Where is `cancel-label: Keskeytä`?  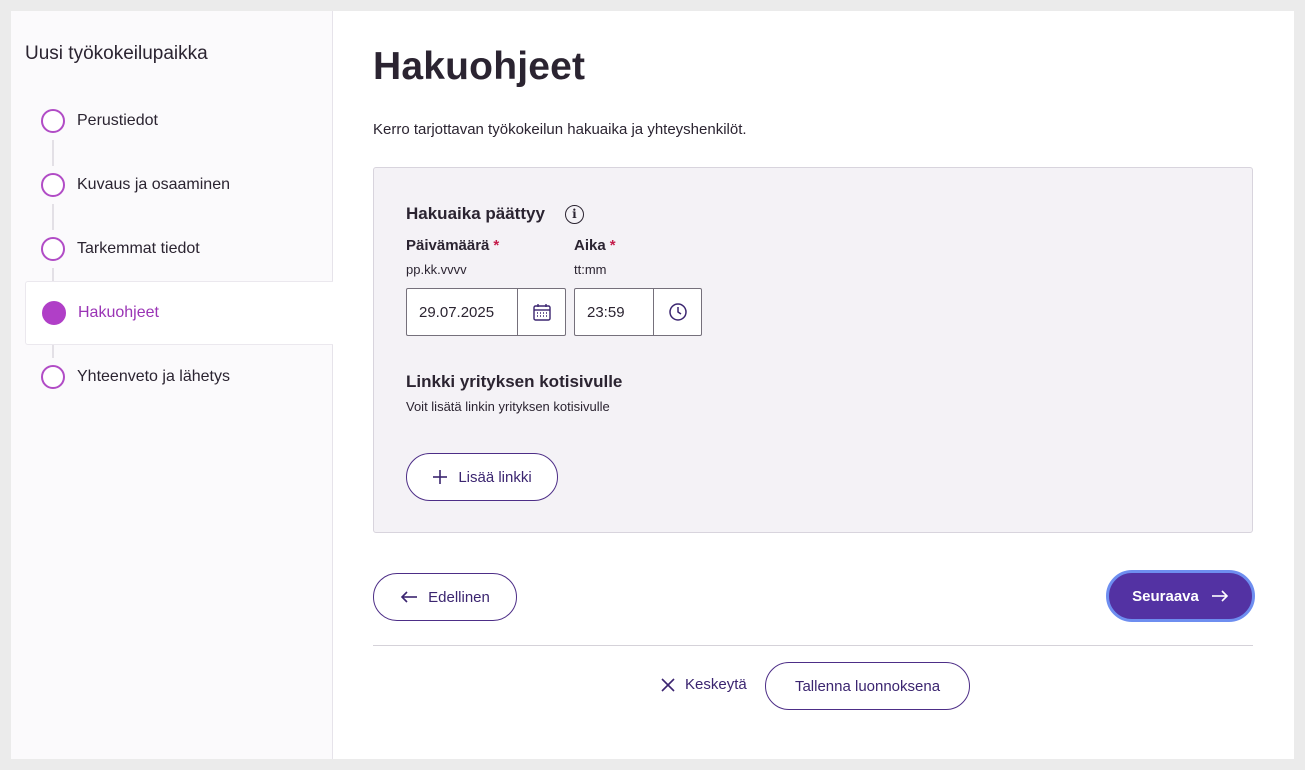 cancel-label: Keskeytä is located at coordinates (716, 684).